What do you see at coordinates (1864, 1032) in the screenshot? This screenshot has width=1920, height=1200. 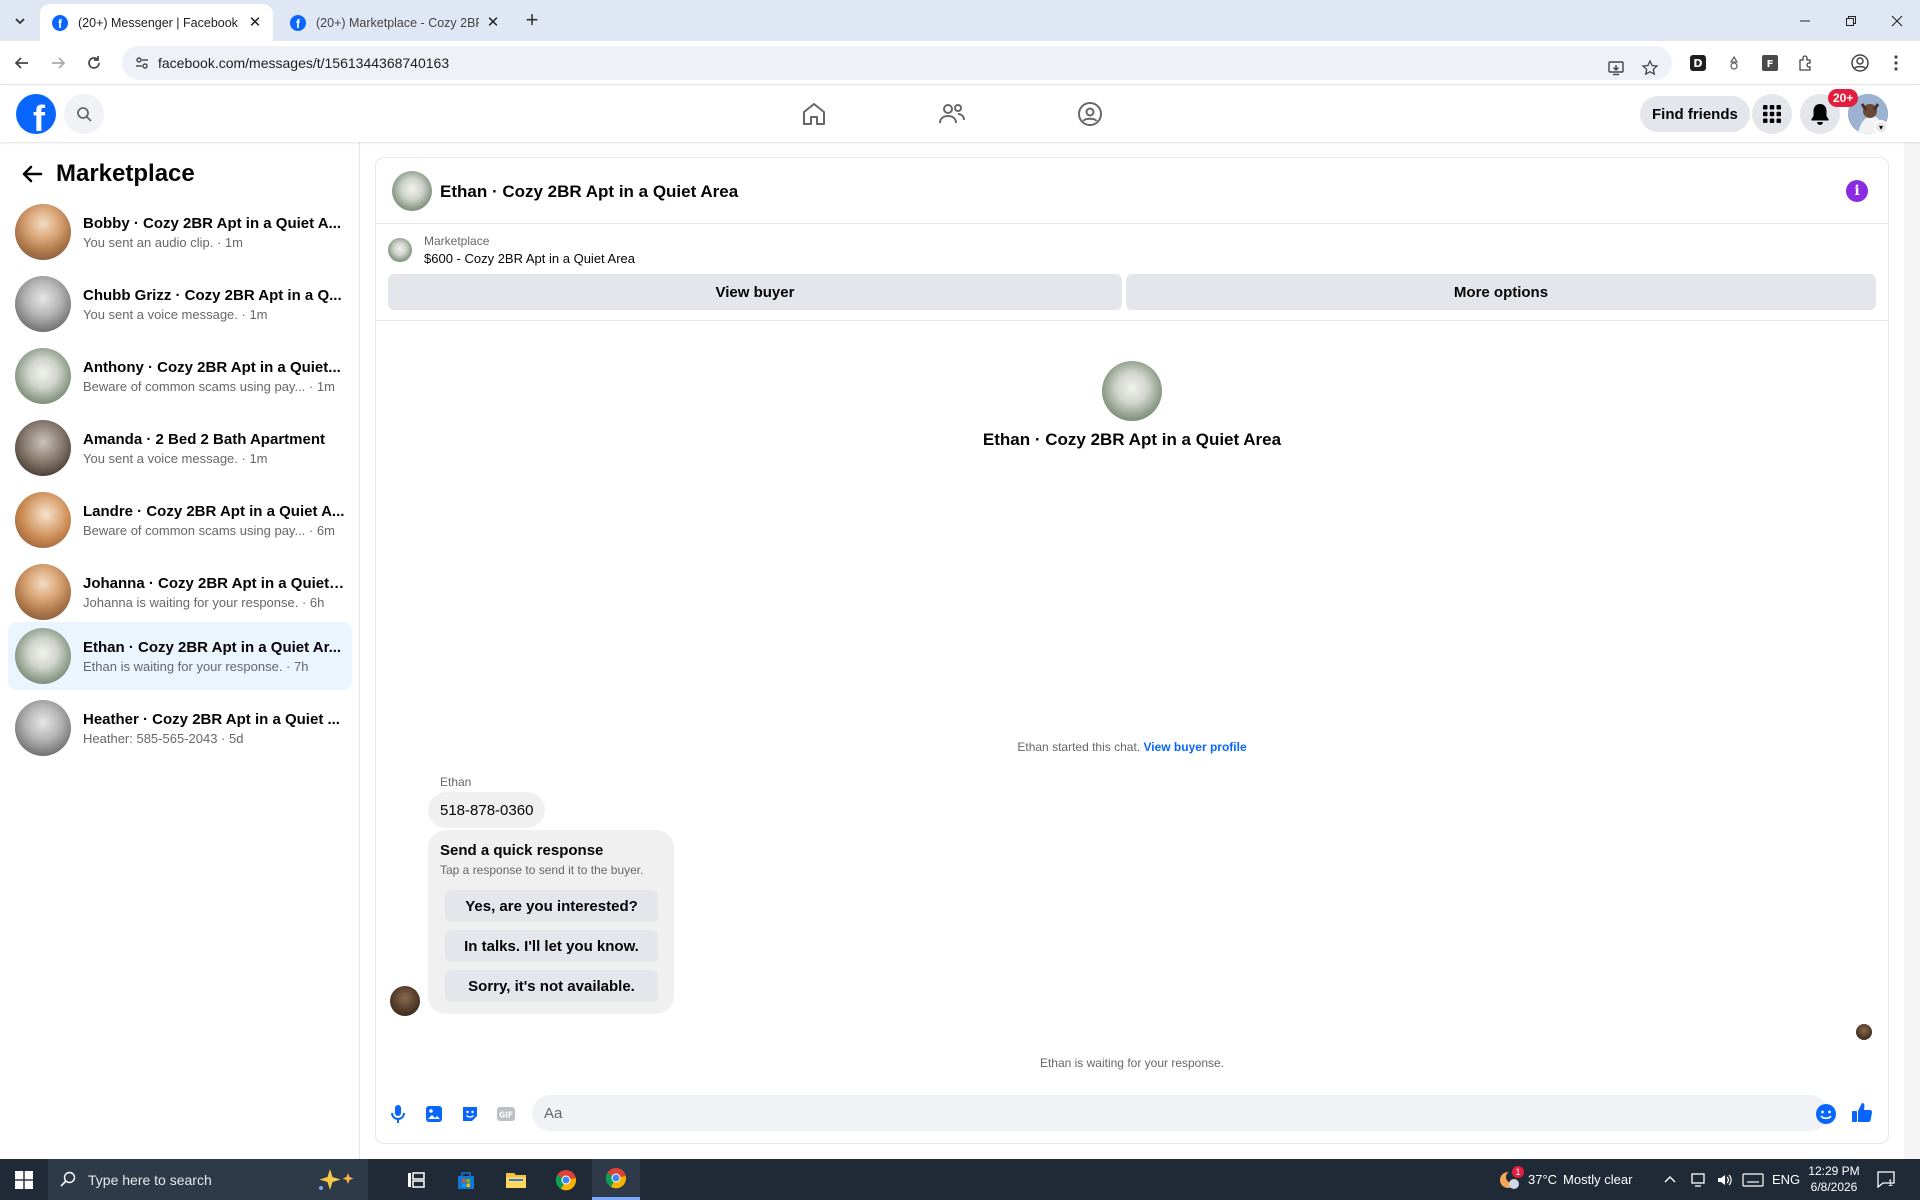 I see `read-receipt-avatar` at bounding box center [1864, 1032].